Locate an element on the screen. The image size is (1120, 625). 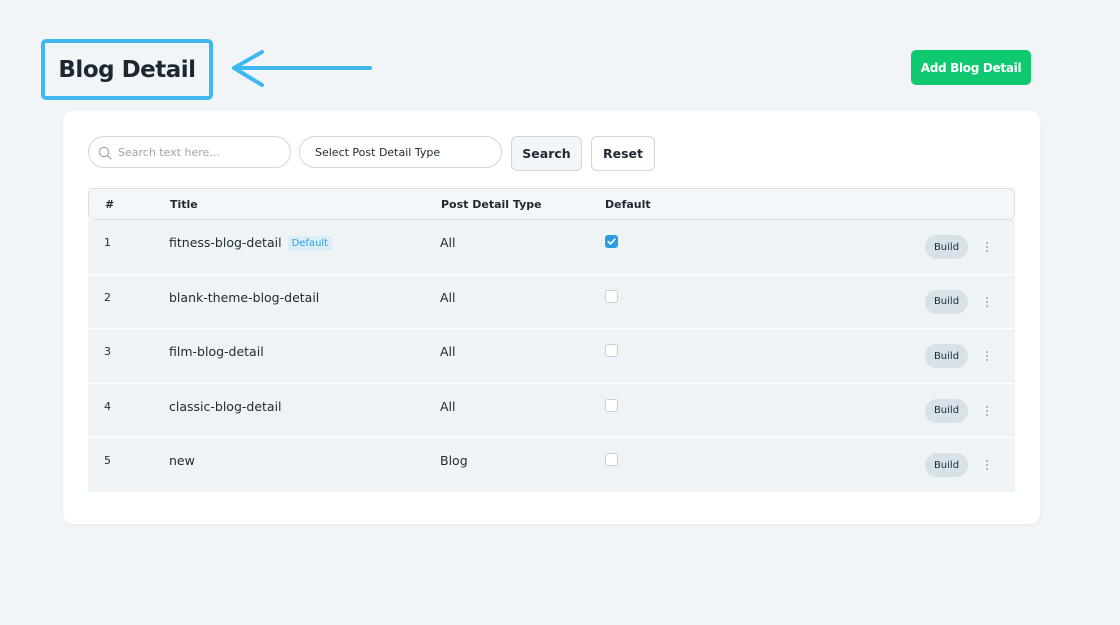
column-header-title: Title is located at coordinates (184, 204).